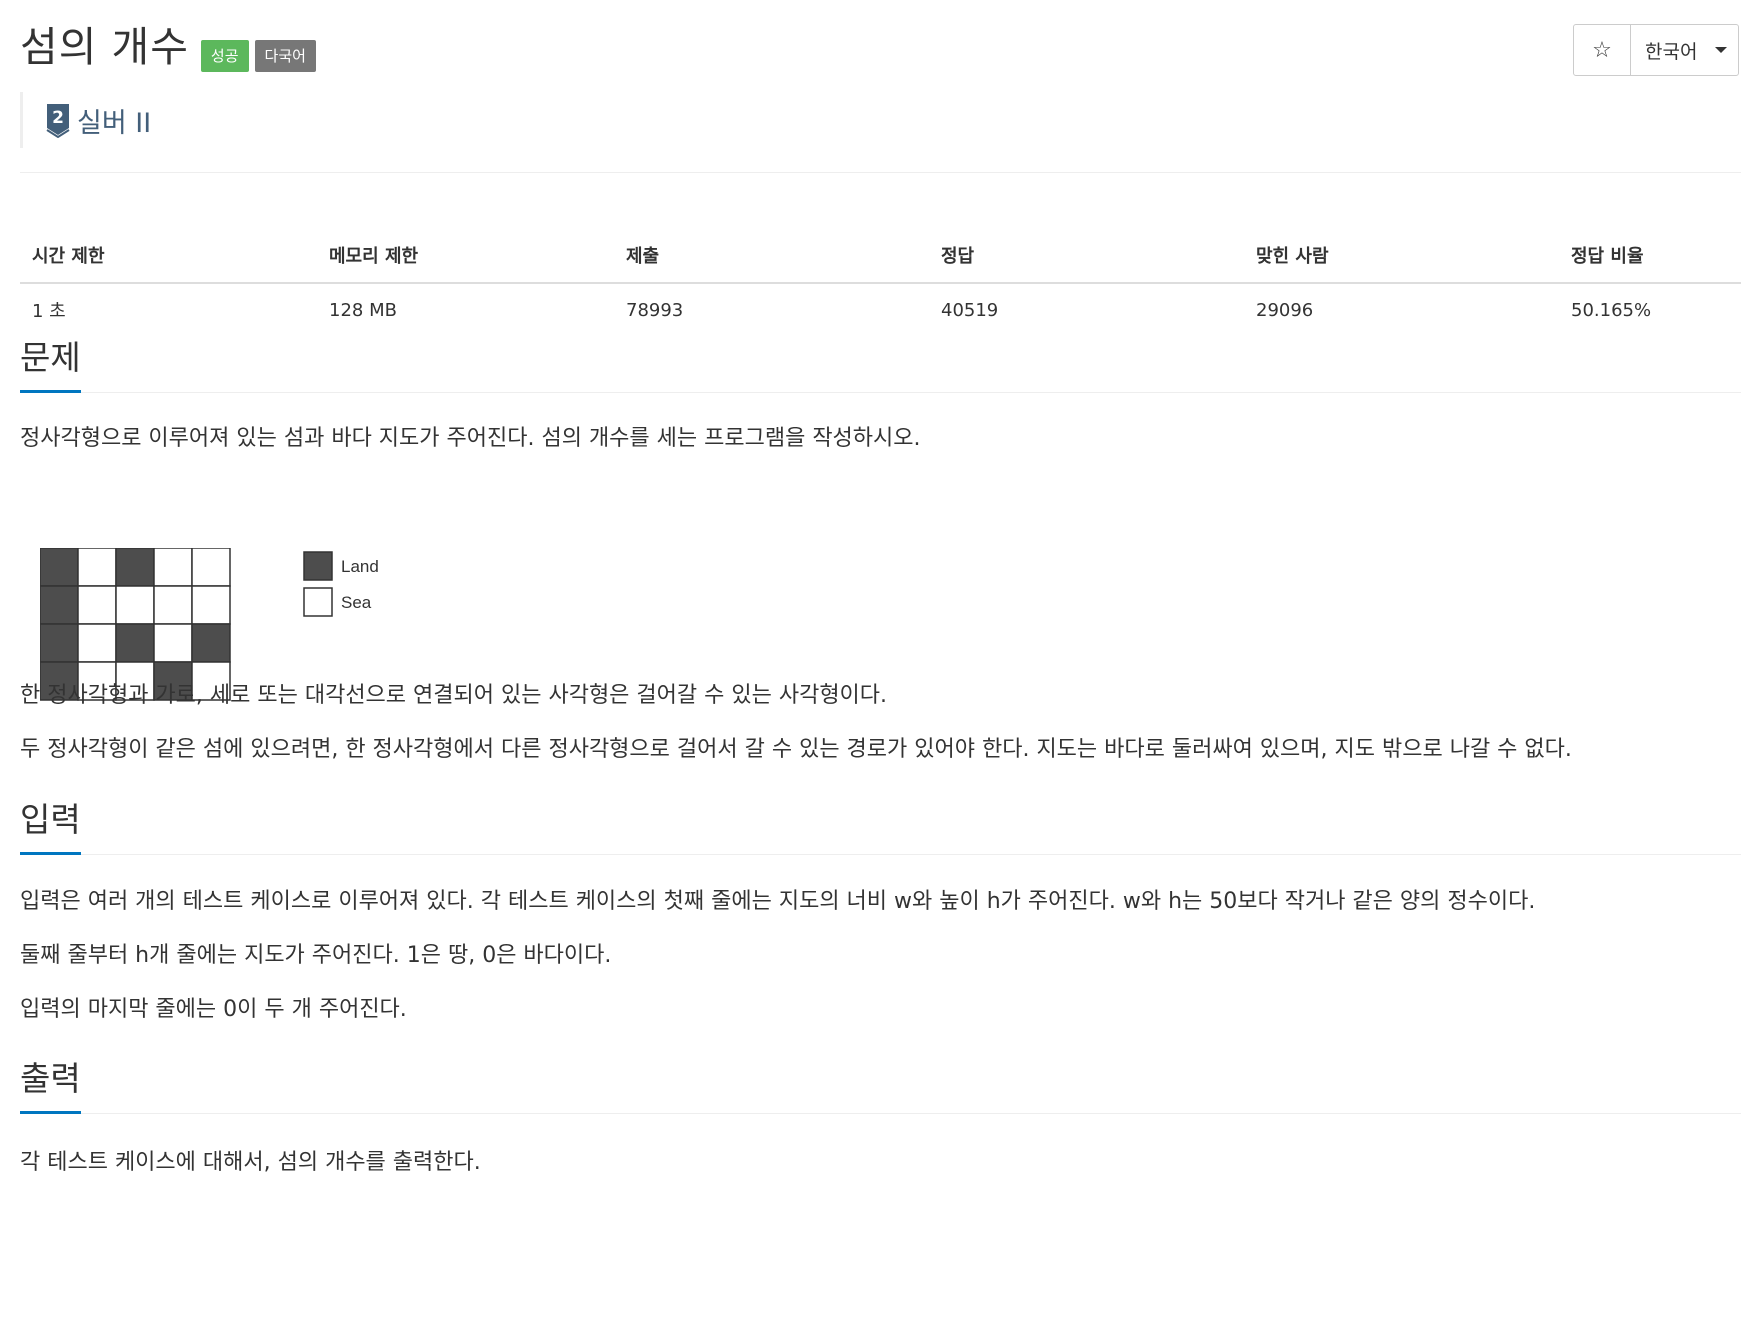  I want to click on status-badge-success: 성공, so click(224, 56).